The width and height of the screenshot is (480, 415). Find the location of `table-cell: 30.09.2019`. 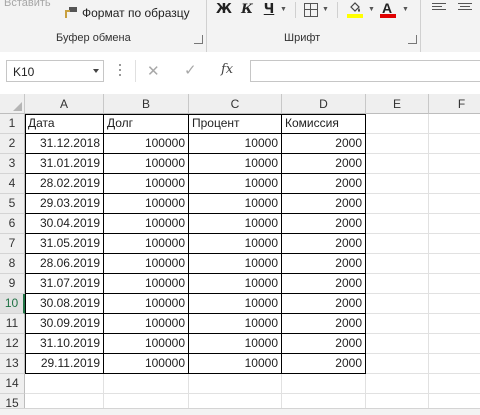

table-cell: 30.09.2019 is located at coordinates (64, 324).